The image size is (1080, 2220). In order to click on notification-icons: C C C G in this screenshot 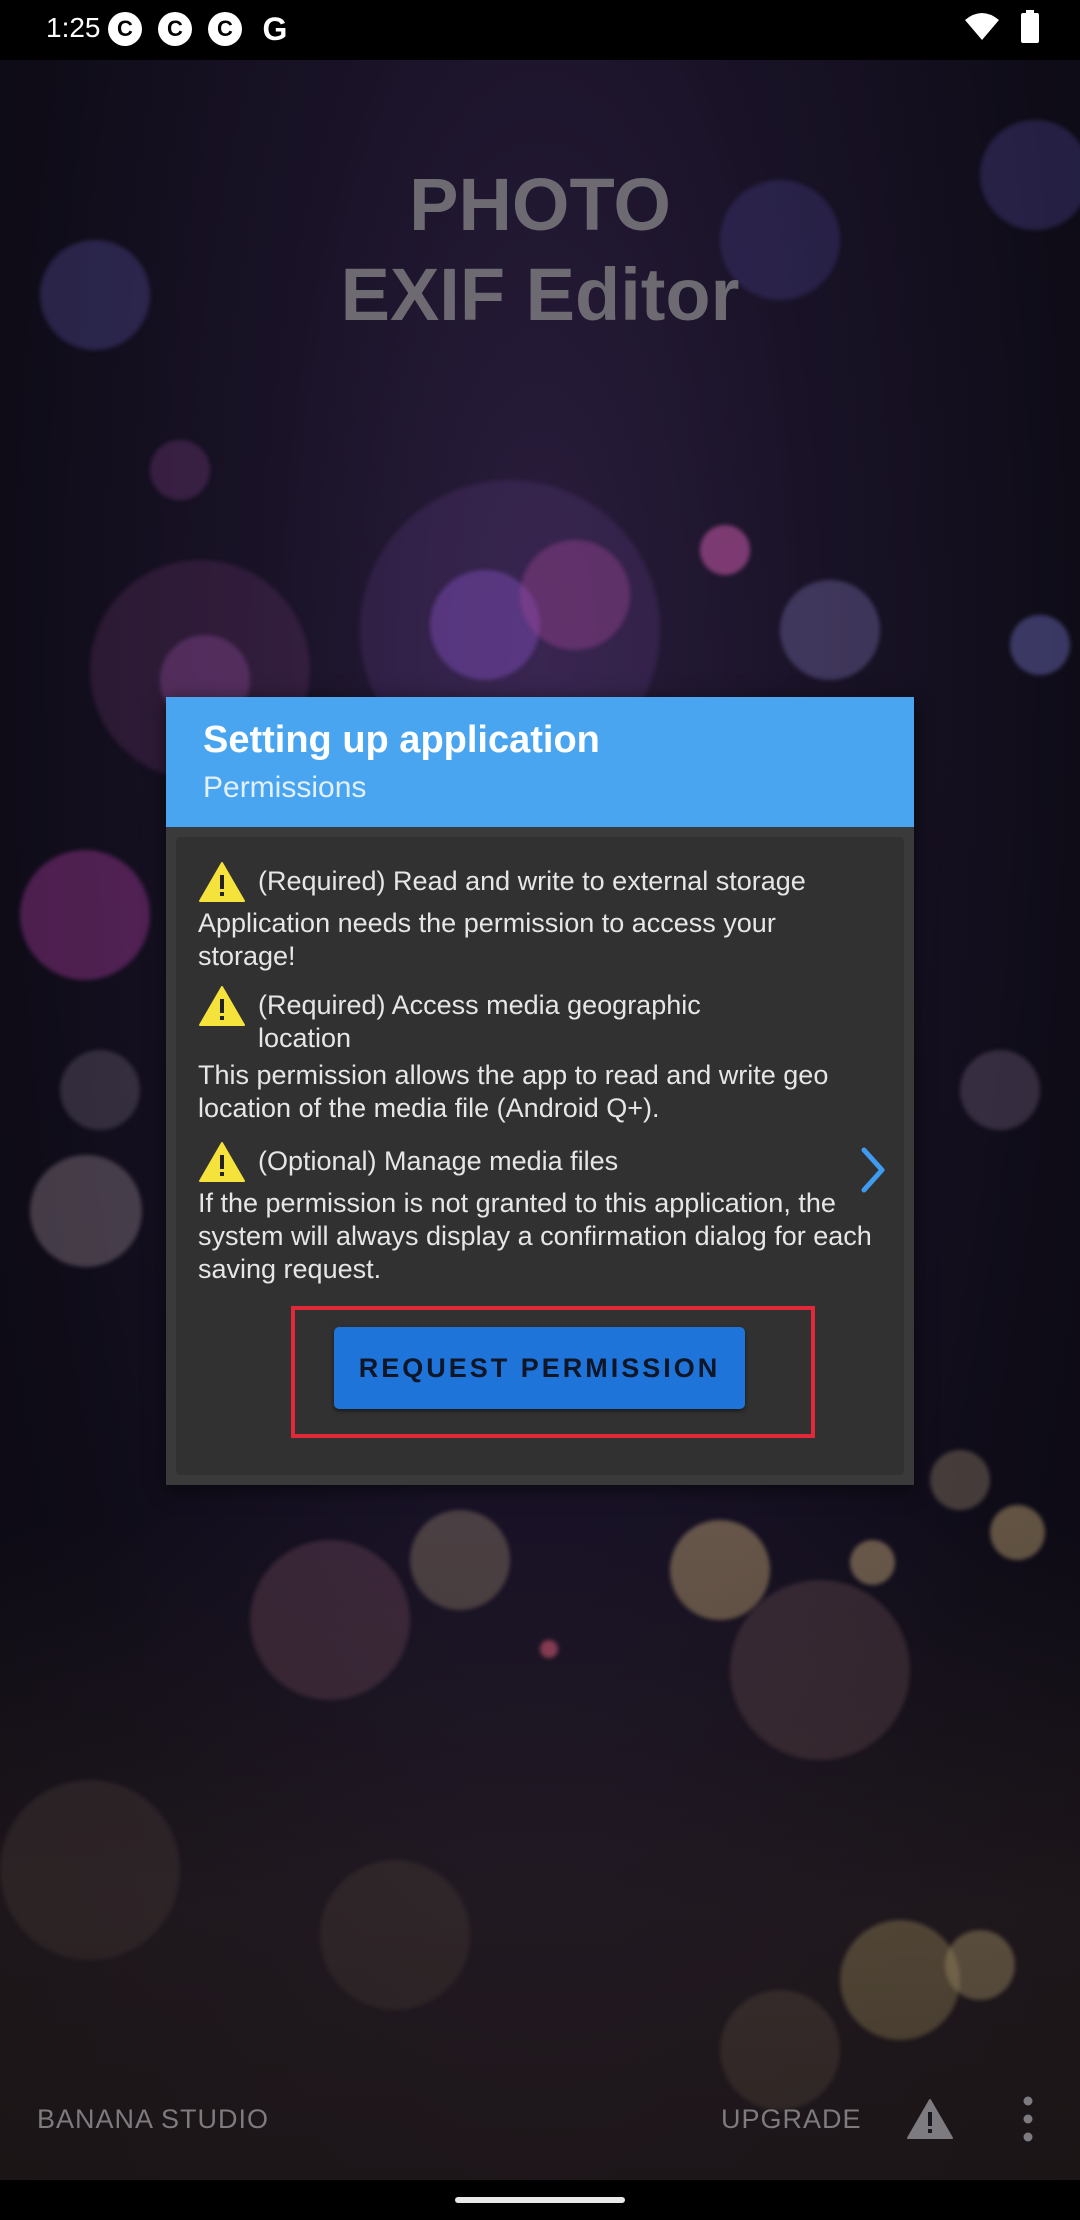, I will do `click(200, 28)`.